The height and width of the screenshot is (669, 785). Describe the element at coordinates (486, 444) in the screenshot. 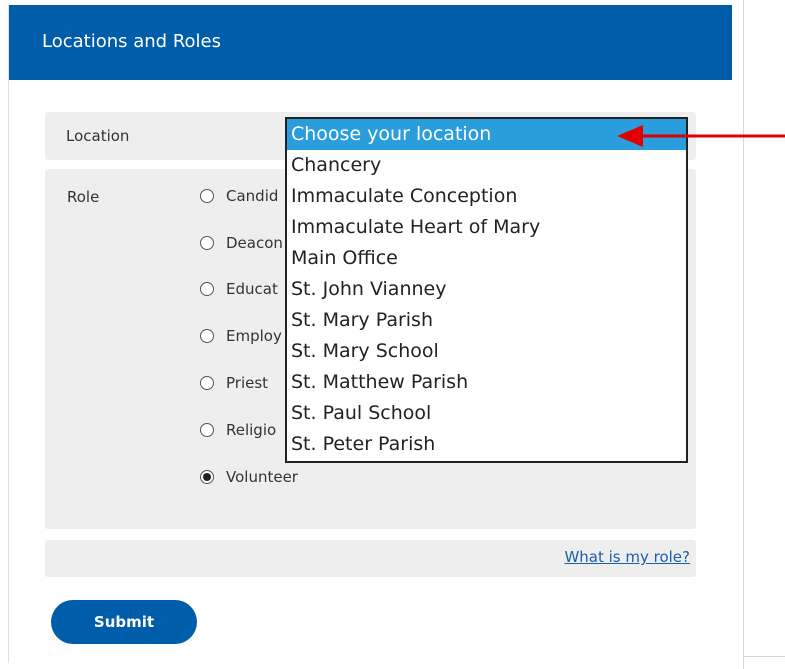

I see `location-option: St. Peter Parish` at that location.